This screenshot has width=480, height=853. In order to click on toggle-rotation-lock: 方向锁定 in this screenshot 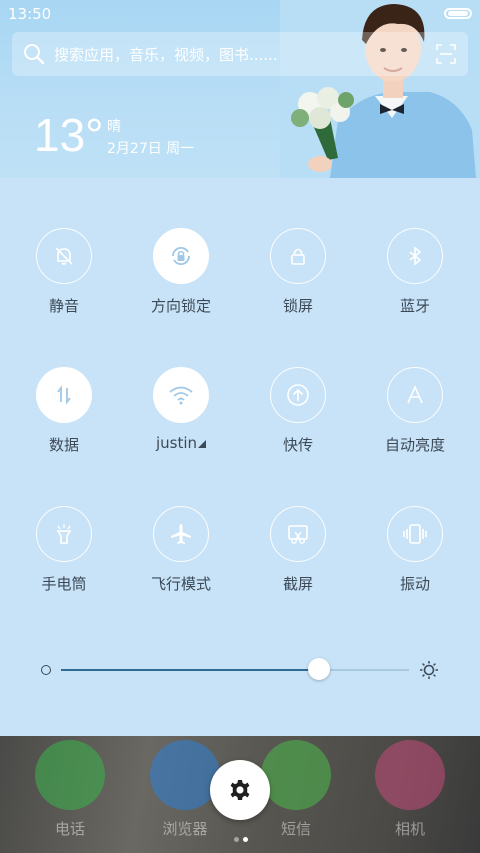, I will do `click(181, 272)`.